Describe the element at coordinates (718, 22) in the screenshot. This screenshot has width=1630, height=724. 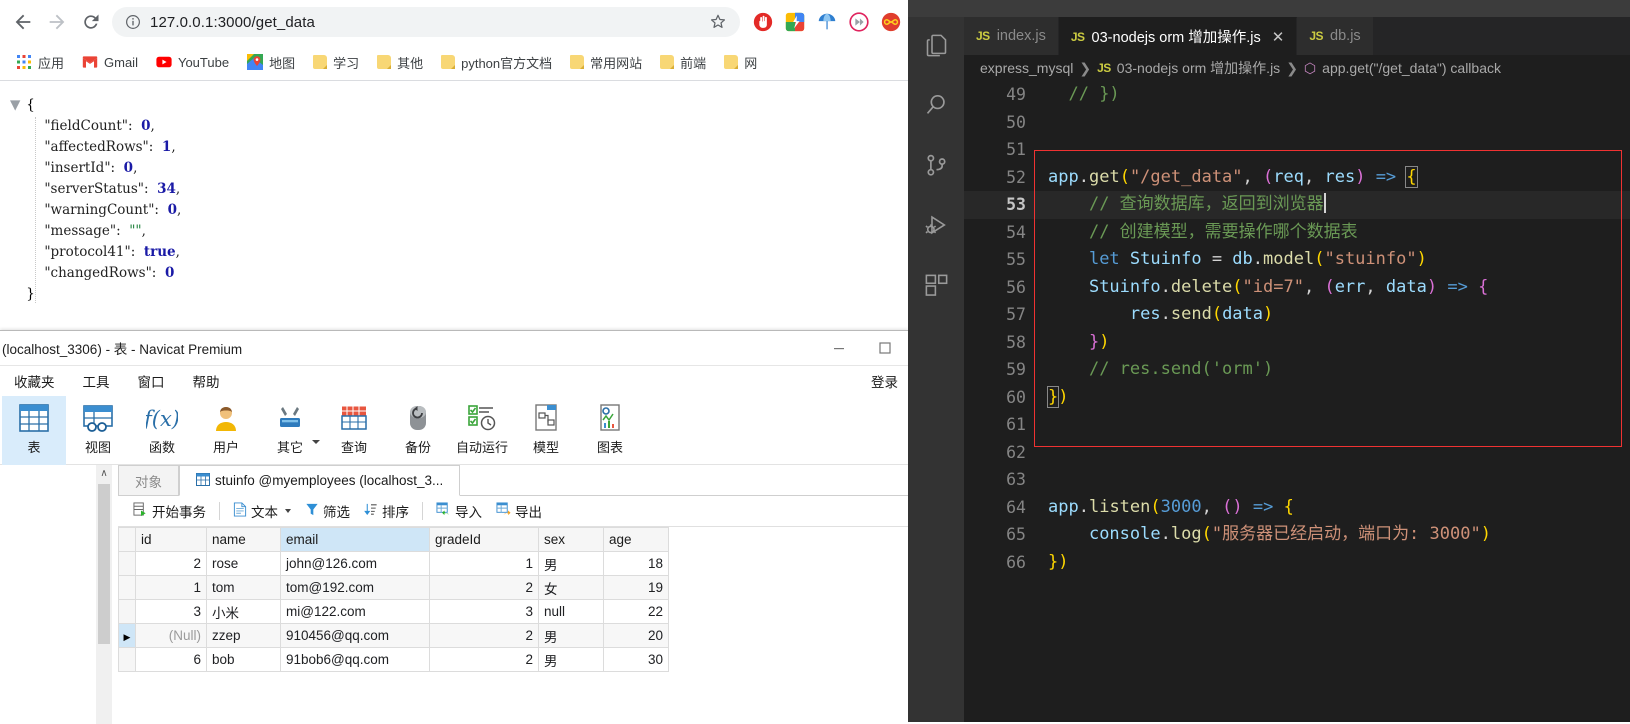
I see `bookmark-star-icon` at that location.